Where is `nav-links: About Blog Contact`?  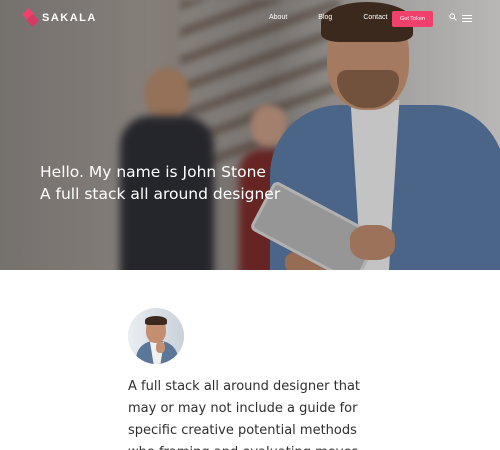
nav-links: About Blog Contact is located at coordinates (320, 17).